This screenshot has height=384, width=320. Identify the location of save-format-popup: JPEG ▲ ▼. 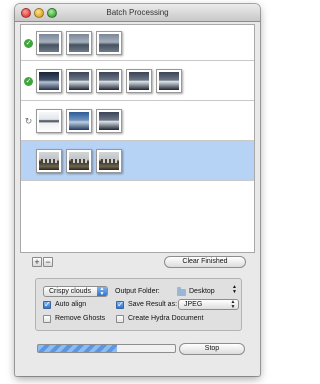
(208, 304).